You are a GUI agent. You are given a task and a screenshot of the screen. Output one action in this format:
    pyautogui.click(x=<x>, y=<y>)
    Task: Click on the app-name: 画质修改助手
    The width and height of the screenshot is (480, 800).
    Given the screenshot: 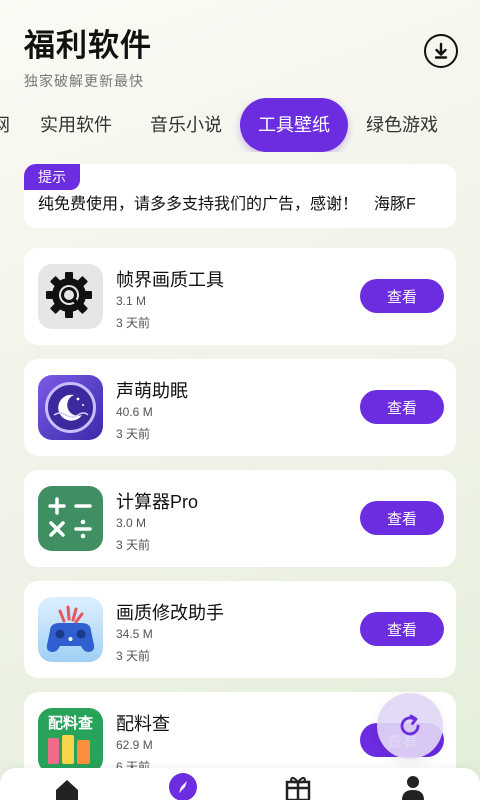 What is the action you would take?
    pyautogui.click(x=170, y=613)
    